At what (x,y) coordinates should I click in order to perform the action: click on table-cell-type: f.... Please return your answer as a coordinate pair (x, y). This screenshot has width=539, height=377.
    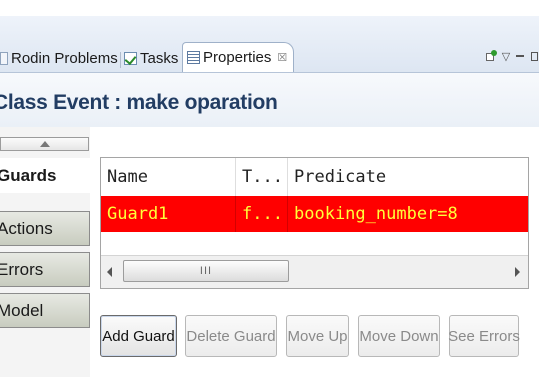
    Looking at the image, I should click on (262, 214).